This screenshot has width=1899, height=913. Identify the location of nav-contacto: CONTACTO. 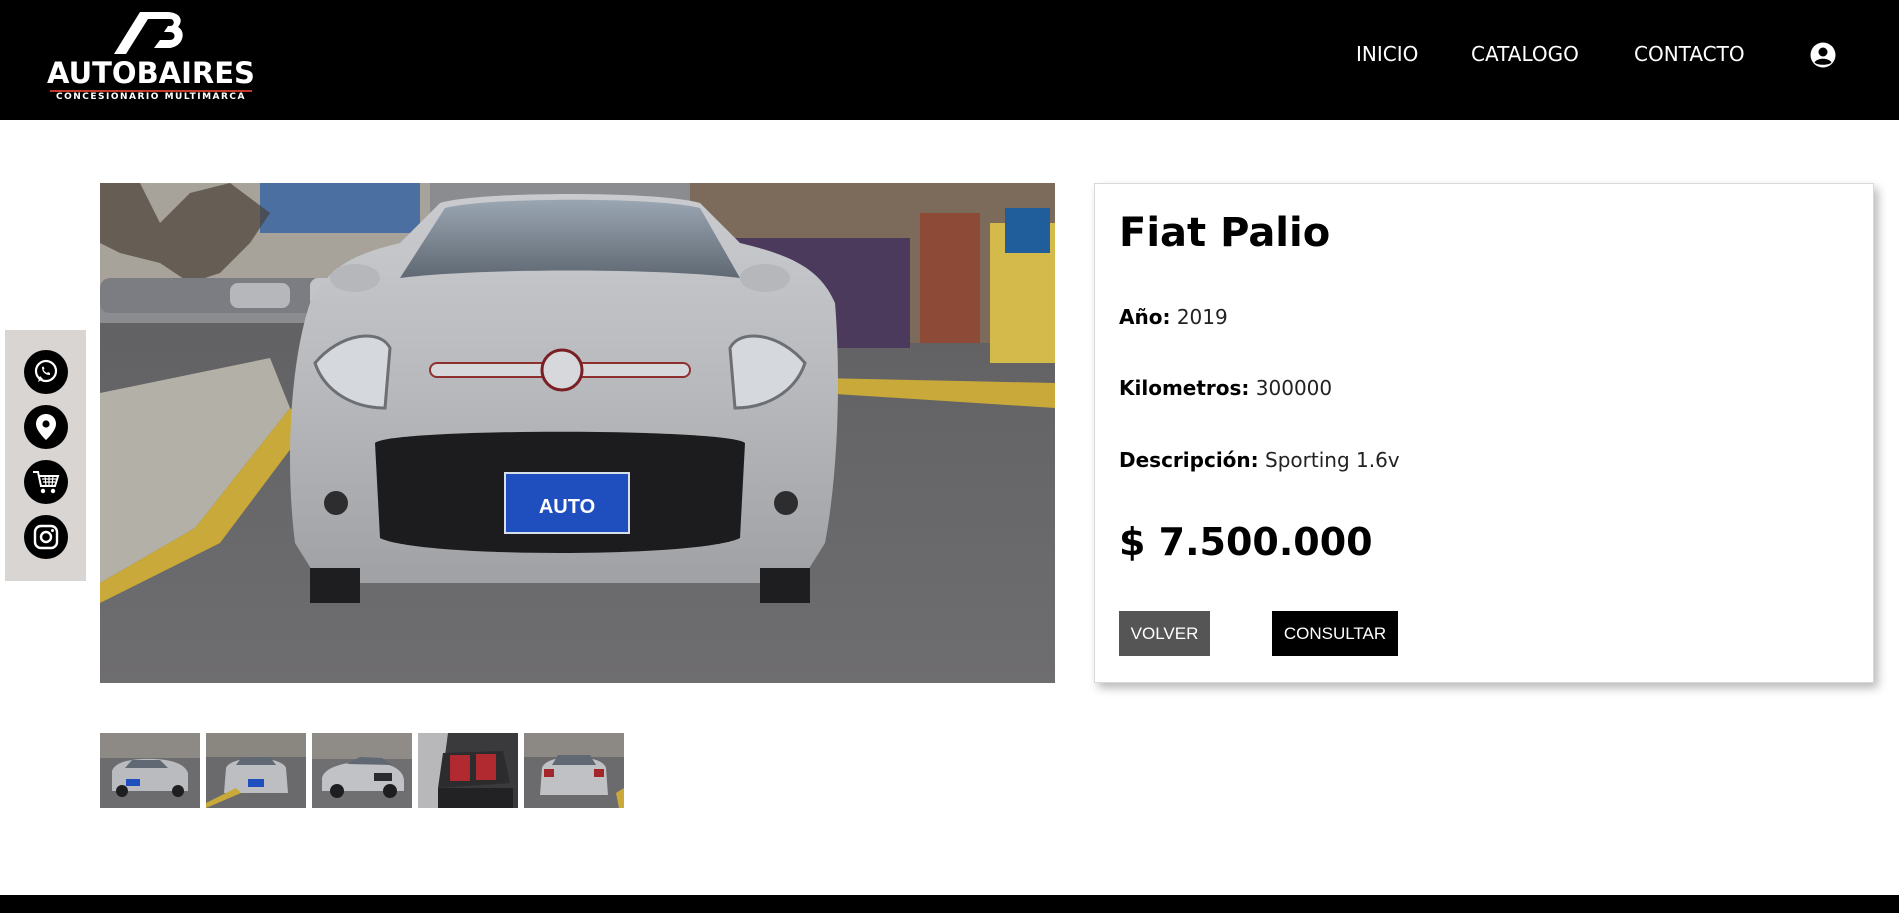
(1689, 54).